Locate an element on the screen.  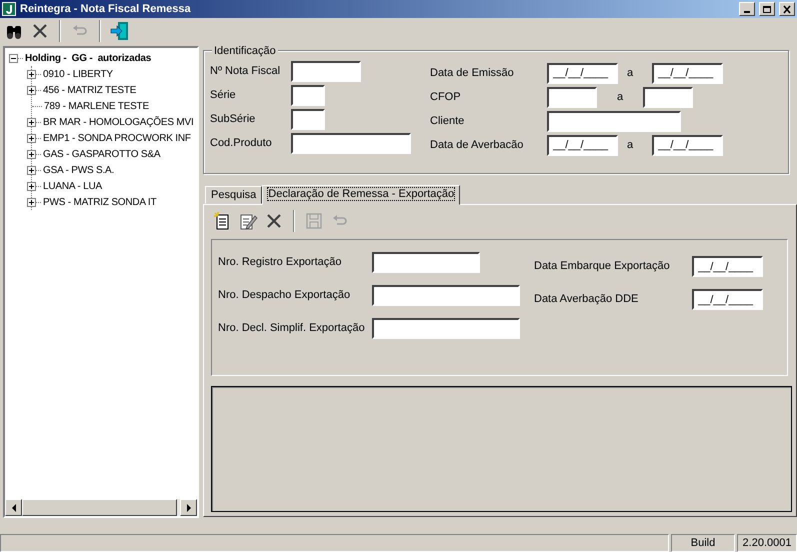
tree-item: 456 - MATRIZ TESTE is located at coordinates (89, 90).